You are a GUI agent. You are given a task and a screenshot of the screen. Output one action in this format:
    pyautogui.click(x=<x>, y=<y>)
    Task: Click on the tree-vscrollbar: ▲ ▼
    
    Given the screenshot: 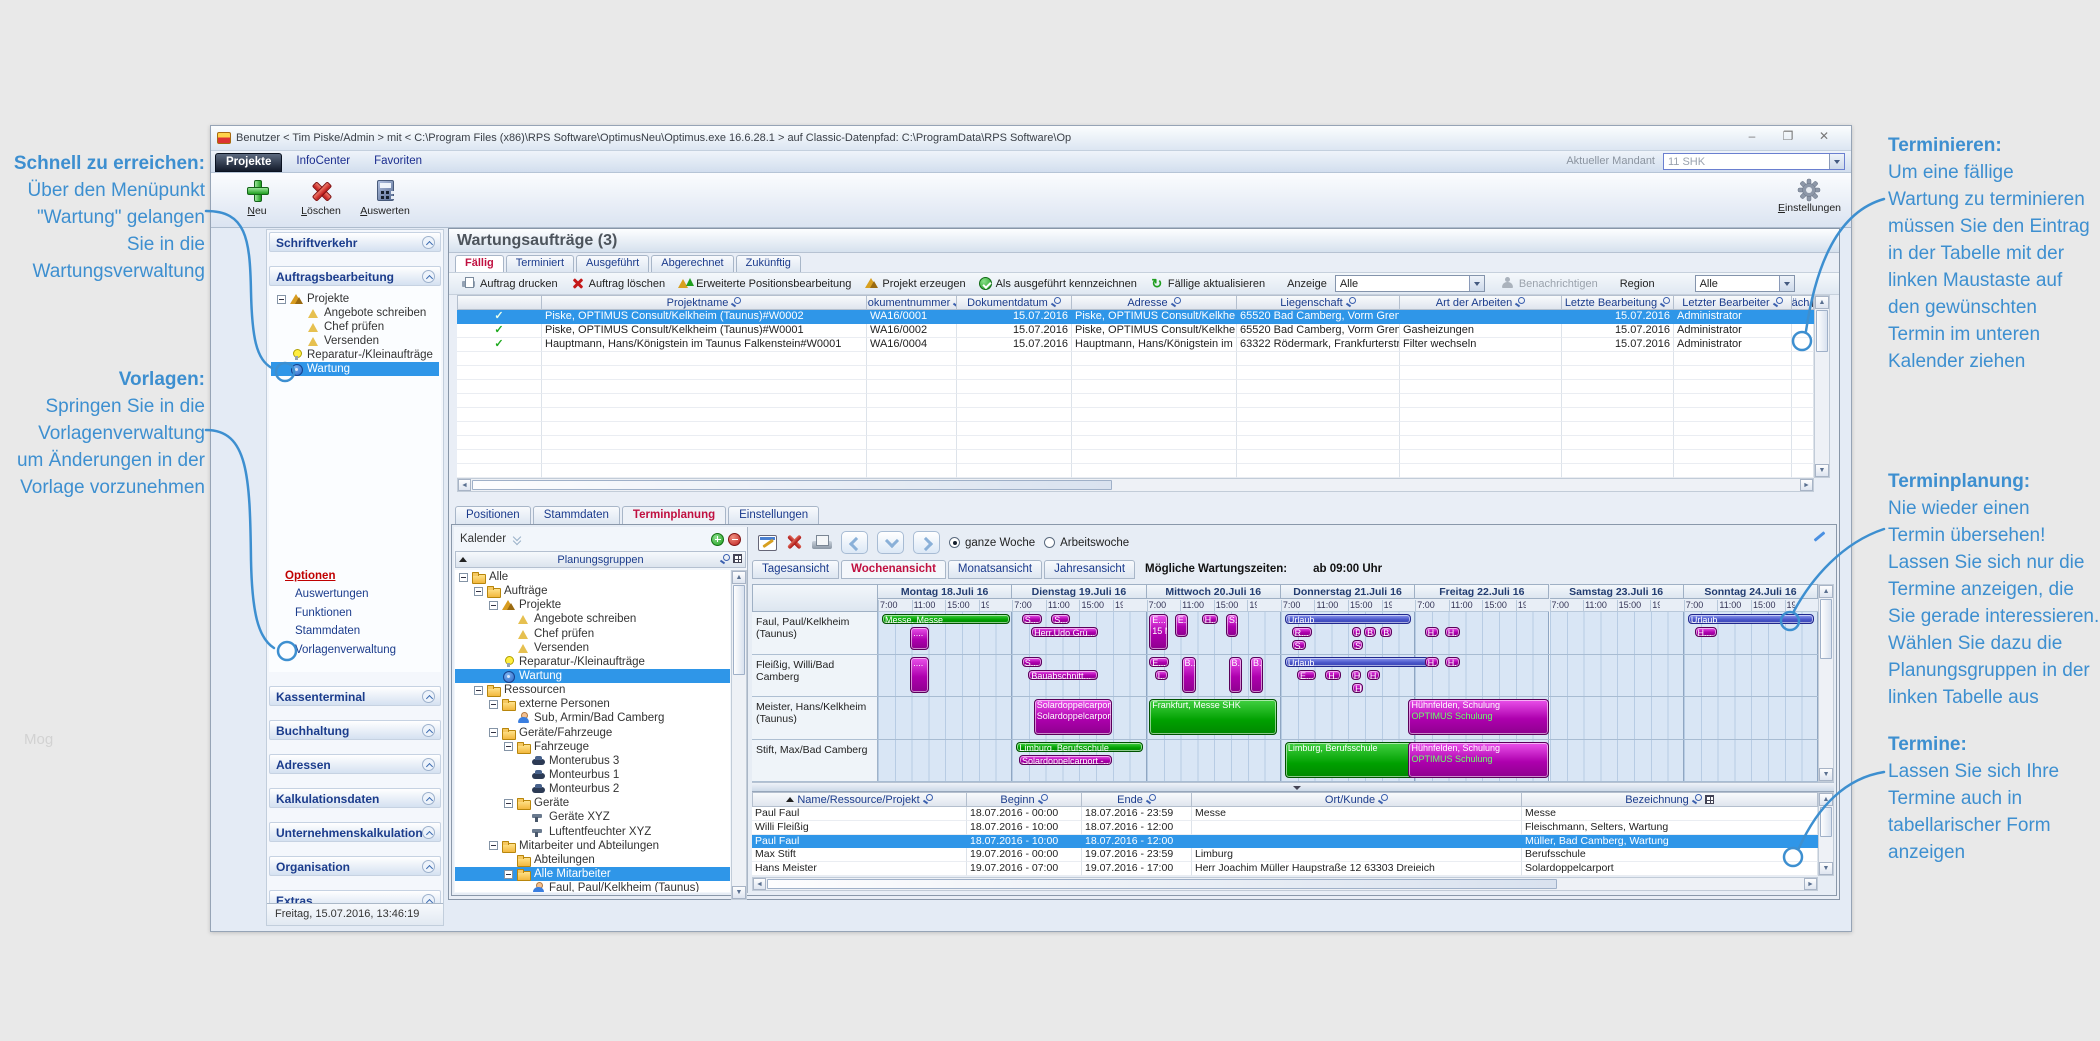 What is the action you would take?
    pyautogui.click(x=739, y=735)
    